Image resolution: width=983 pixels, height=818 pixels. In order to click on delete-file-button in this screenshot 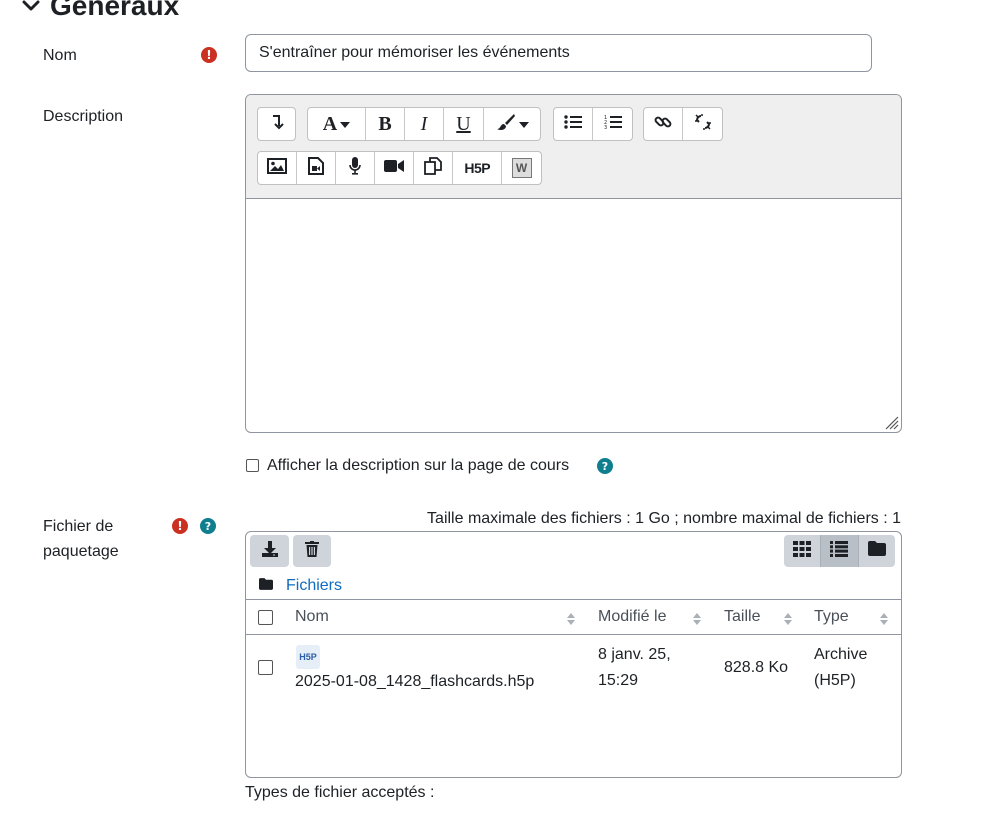, I will do `click(312, 551)`.